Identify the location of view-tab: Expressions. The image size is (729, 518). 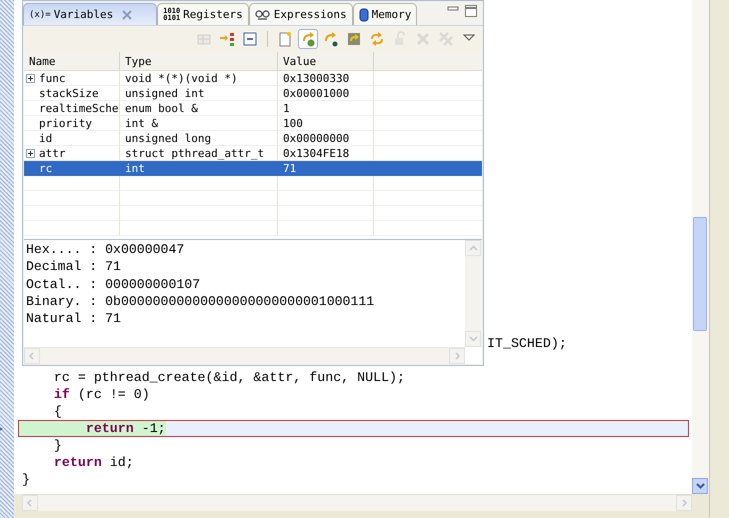
(300, 14).